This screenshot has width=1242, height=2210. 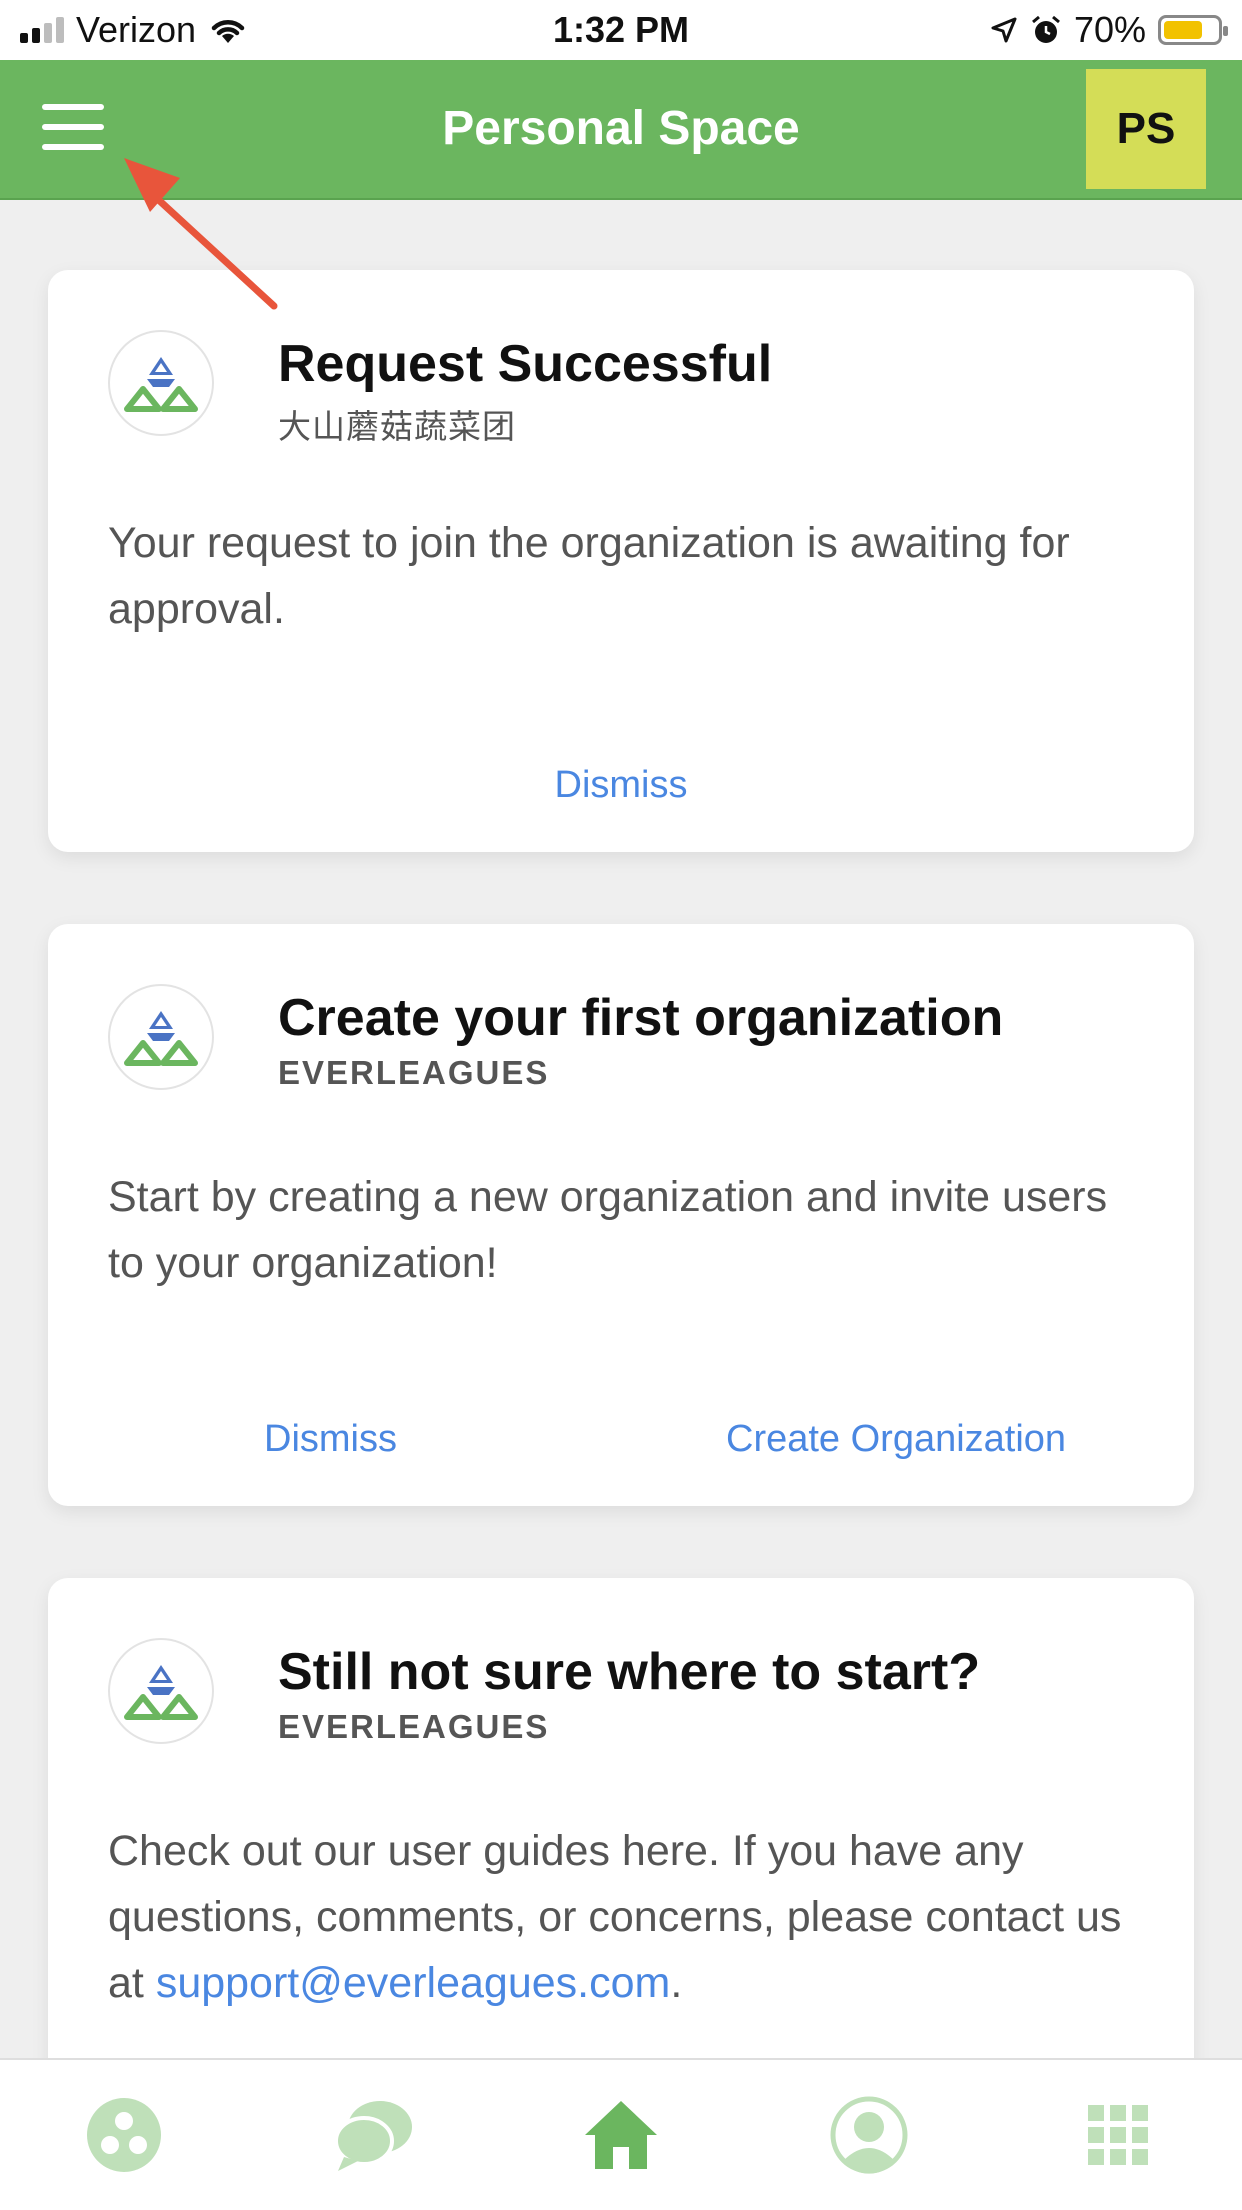 I want to click on location-arrow-icon, so click(x=1004, y=30).